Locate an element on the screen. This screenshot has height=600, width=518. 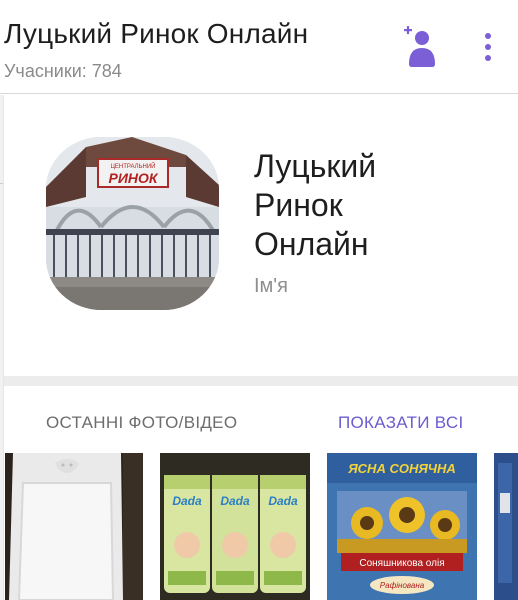
group-avatar: ЦЕНТРАЛЬНИЙ РИНОК is located at coordinates (132, 223).